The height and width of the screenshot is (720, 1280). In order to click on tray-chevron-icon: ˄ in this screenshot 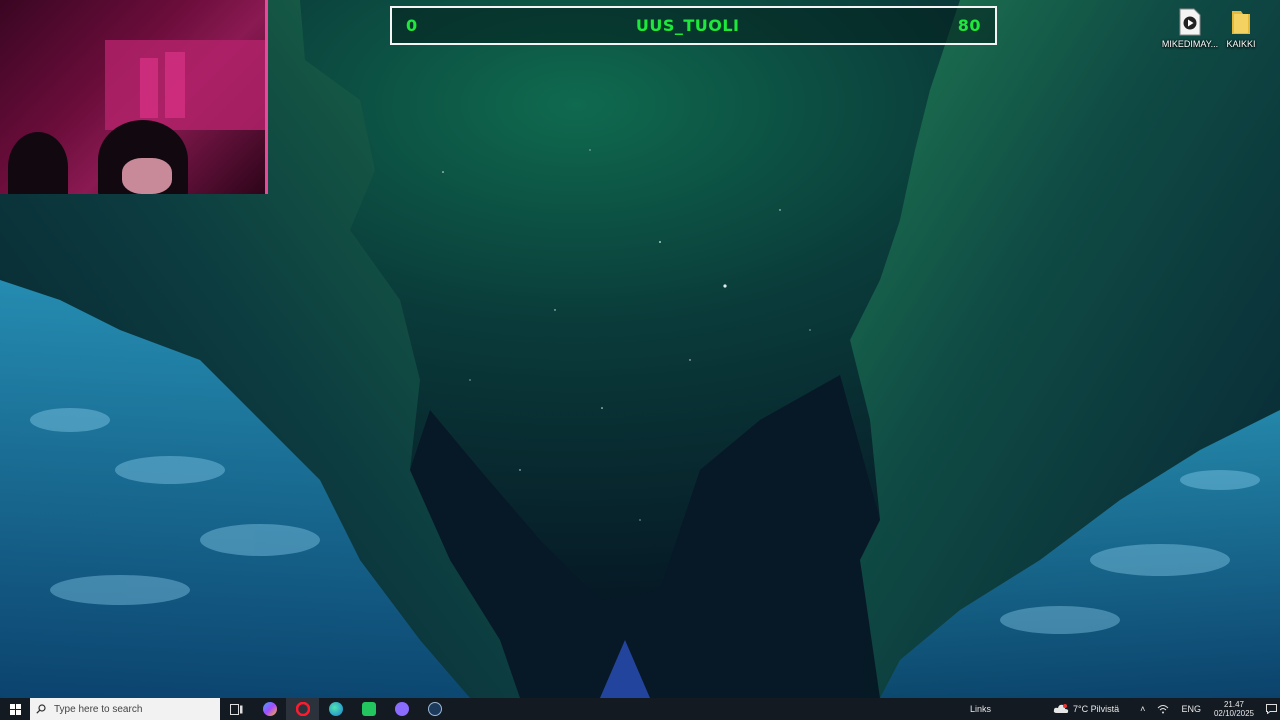, I will do `click(1142, 709)`.